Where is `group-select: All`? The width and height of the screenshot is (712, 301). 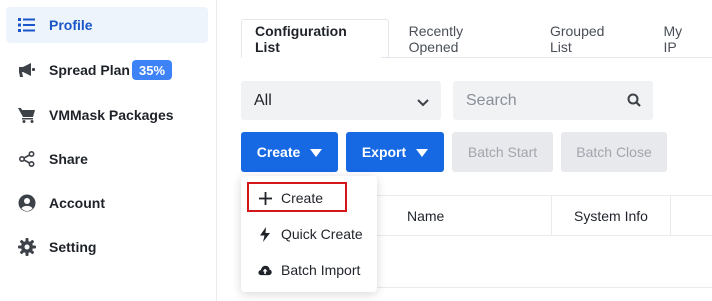 group-select: All is located at coordinates (341, 100).